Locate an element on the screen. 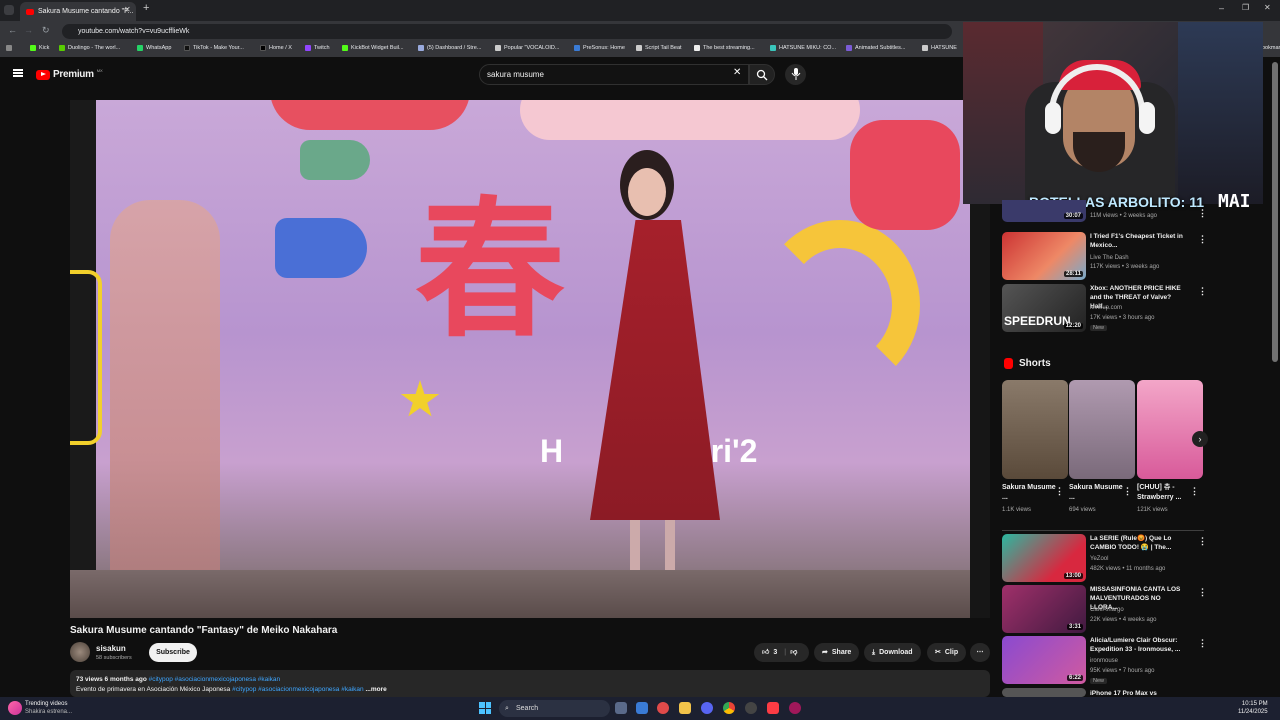 This screenshot has height=720, width=1280. more-actions-button: ⋯ is located at coordinates (980, 652).